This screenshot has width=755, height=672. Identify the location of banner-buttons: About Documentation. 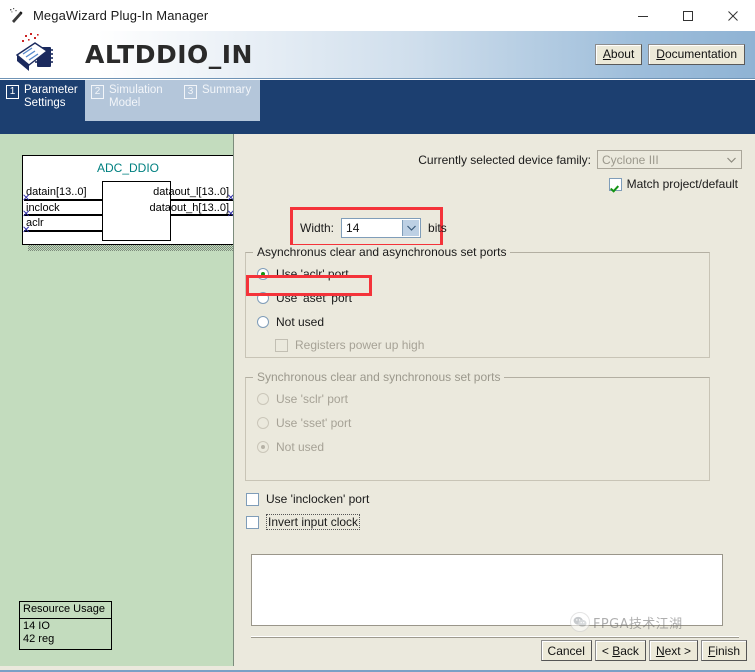
(669, 54).